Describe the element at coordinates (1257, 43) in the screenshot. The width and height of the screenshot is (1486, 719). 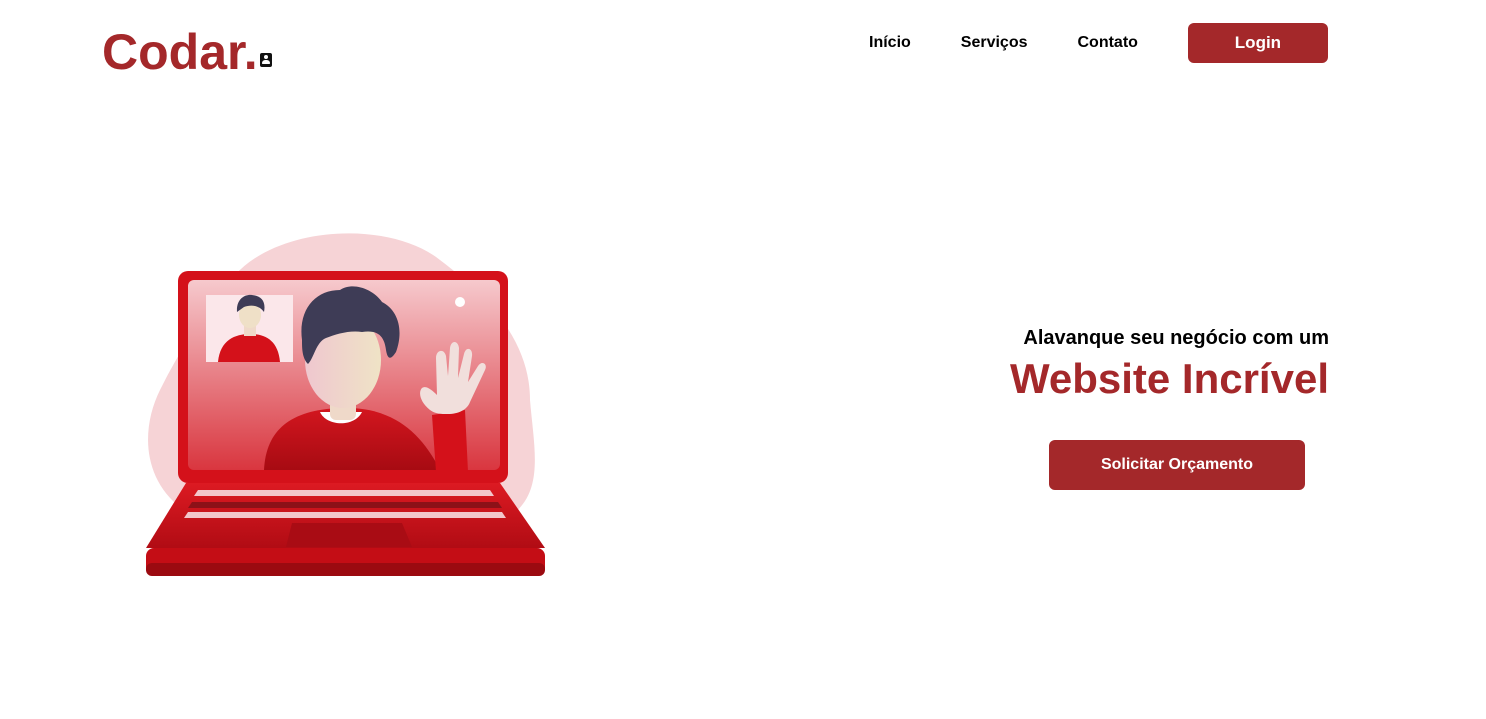
I see `login-button: Login` at that location.